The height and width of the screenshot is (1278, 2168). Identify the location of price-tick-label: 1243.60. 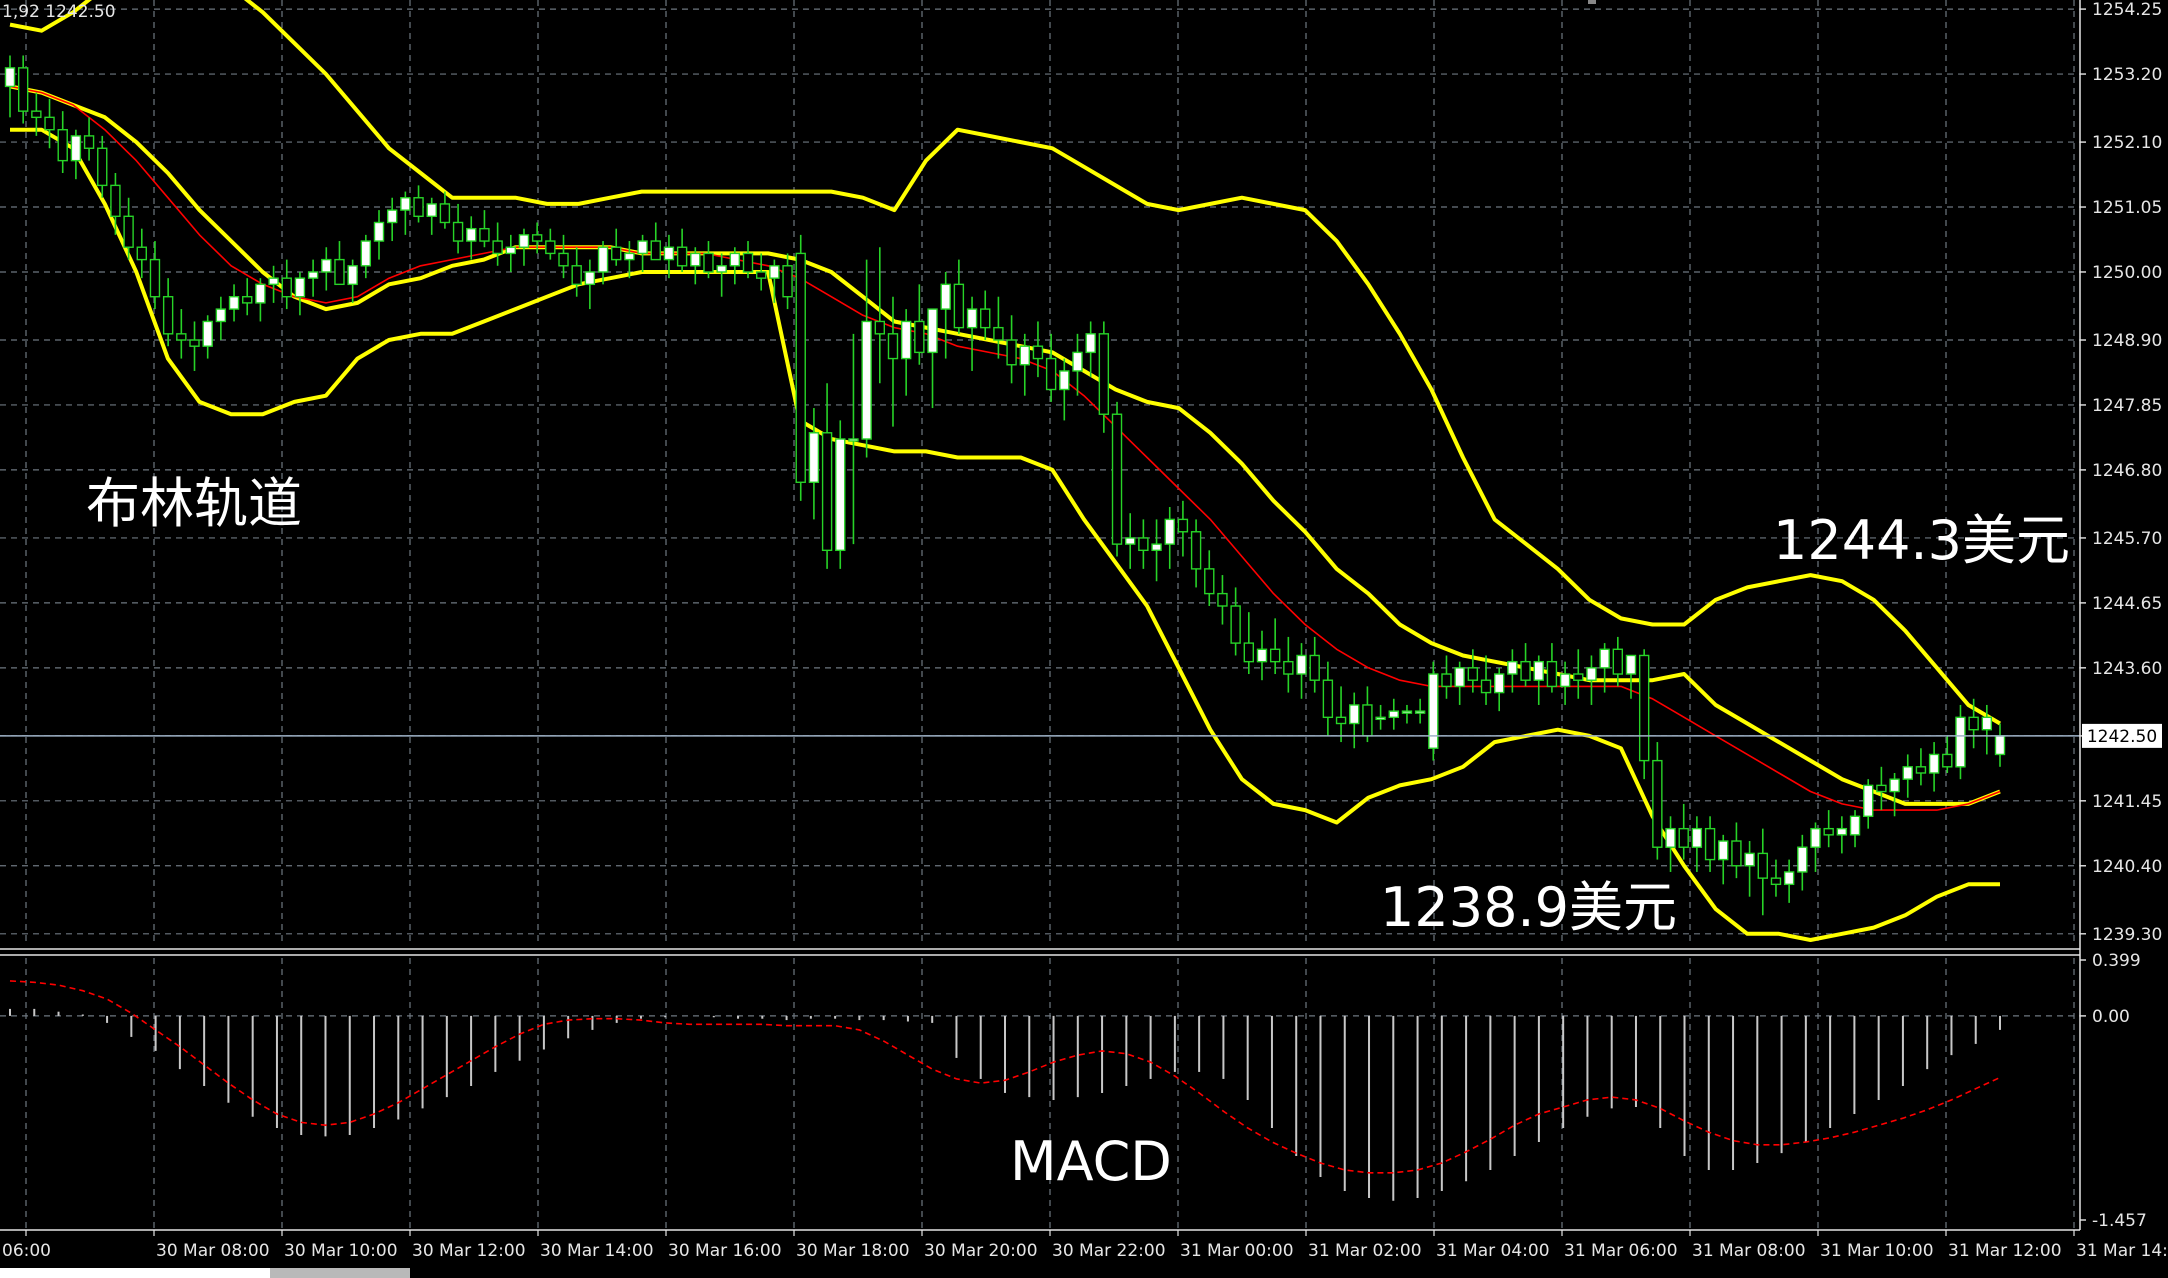
(2127, 669).